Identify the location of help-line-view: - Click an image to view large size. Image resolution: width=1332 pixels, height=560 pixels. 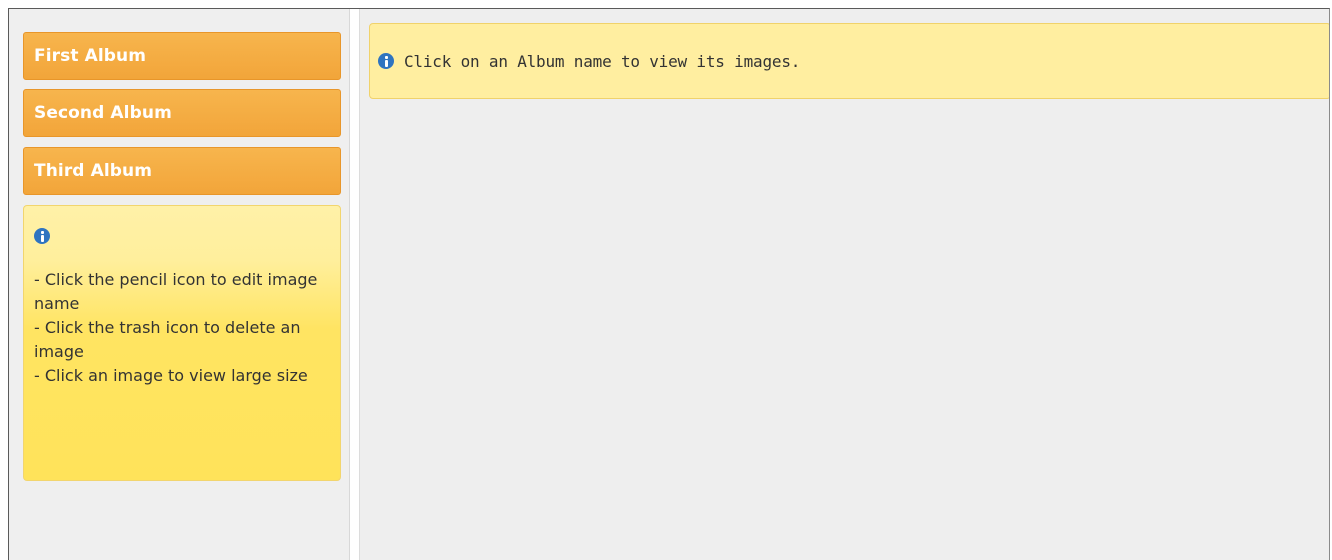
(171, 375).